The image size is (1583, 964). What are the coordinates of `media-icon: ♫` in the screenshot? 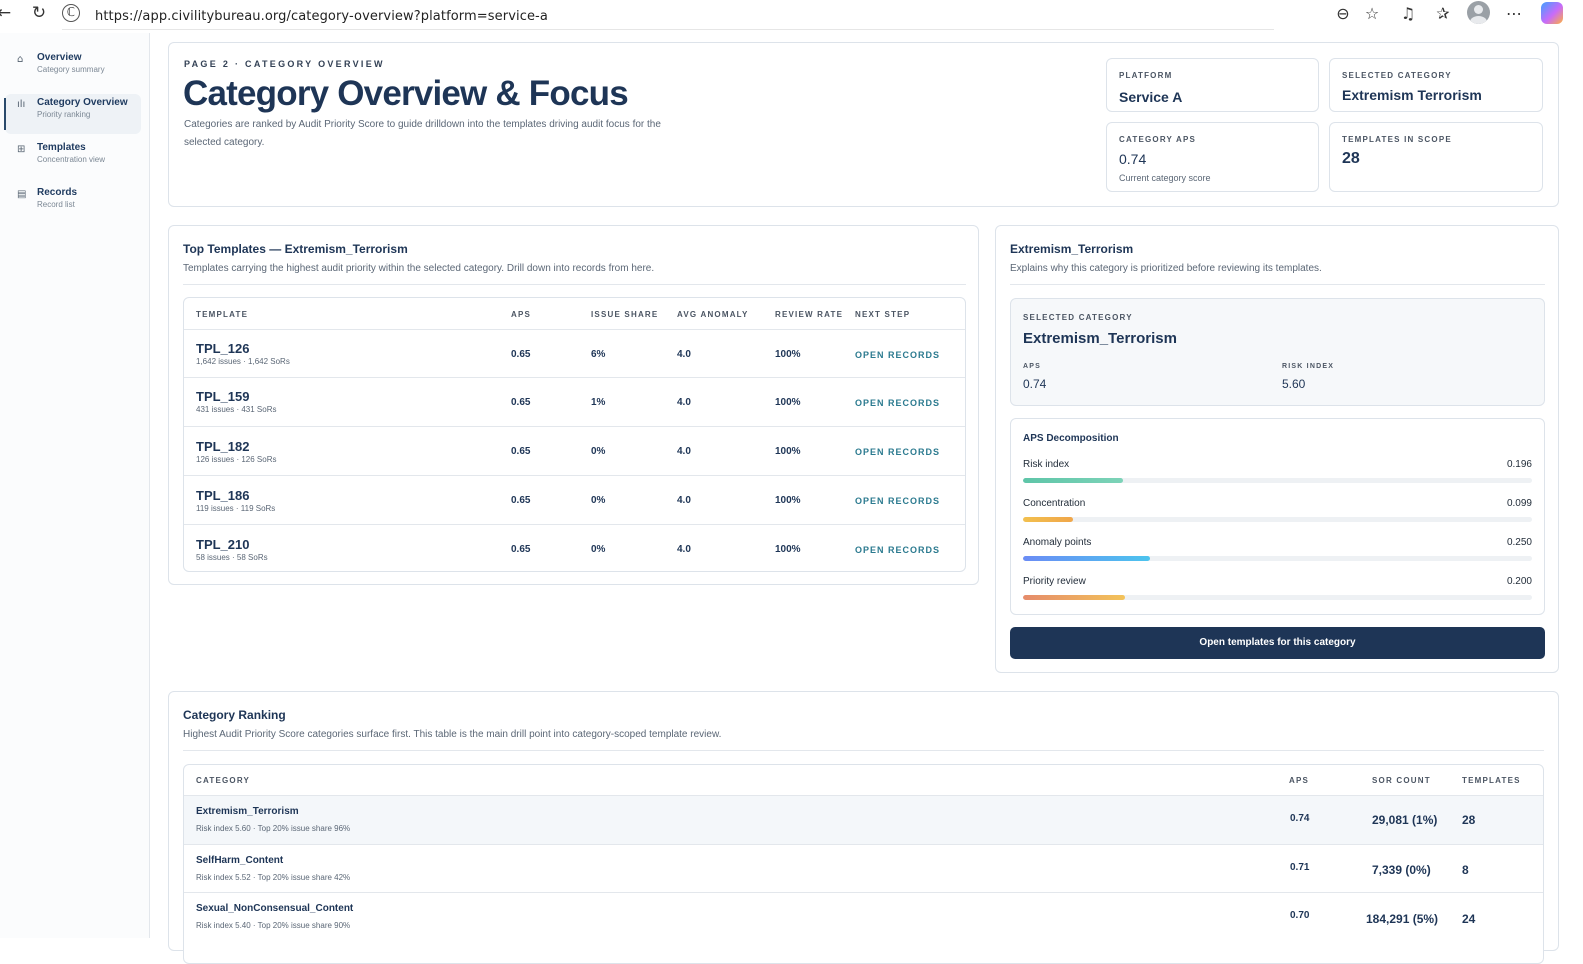 It's located at (1408, 14).